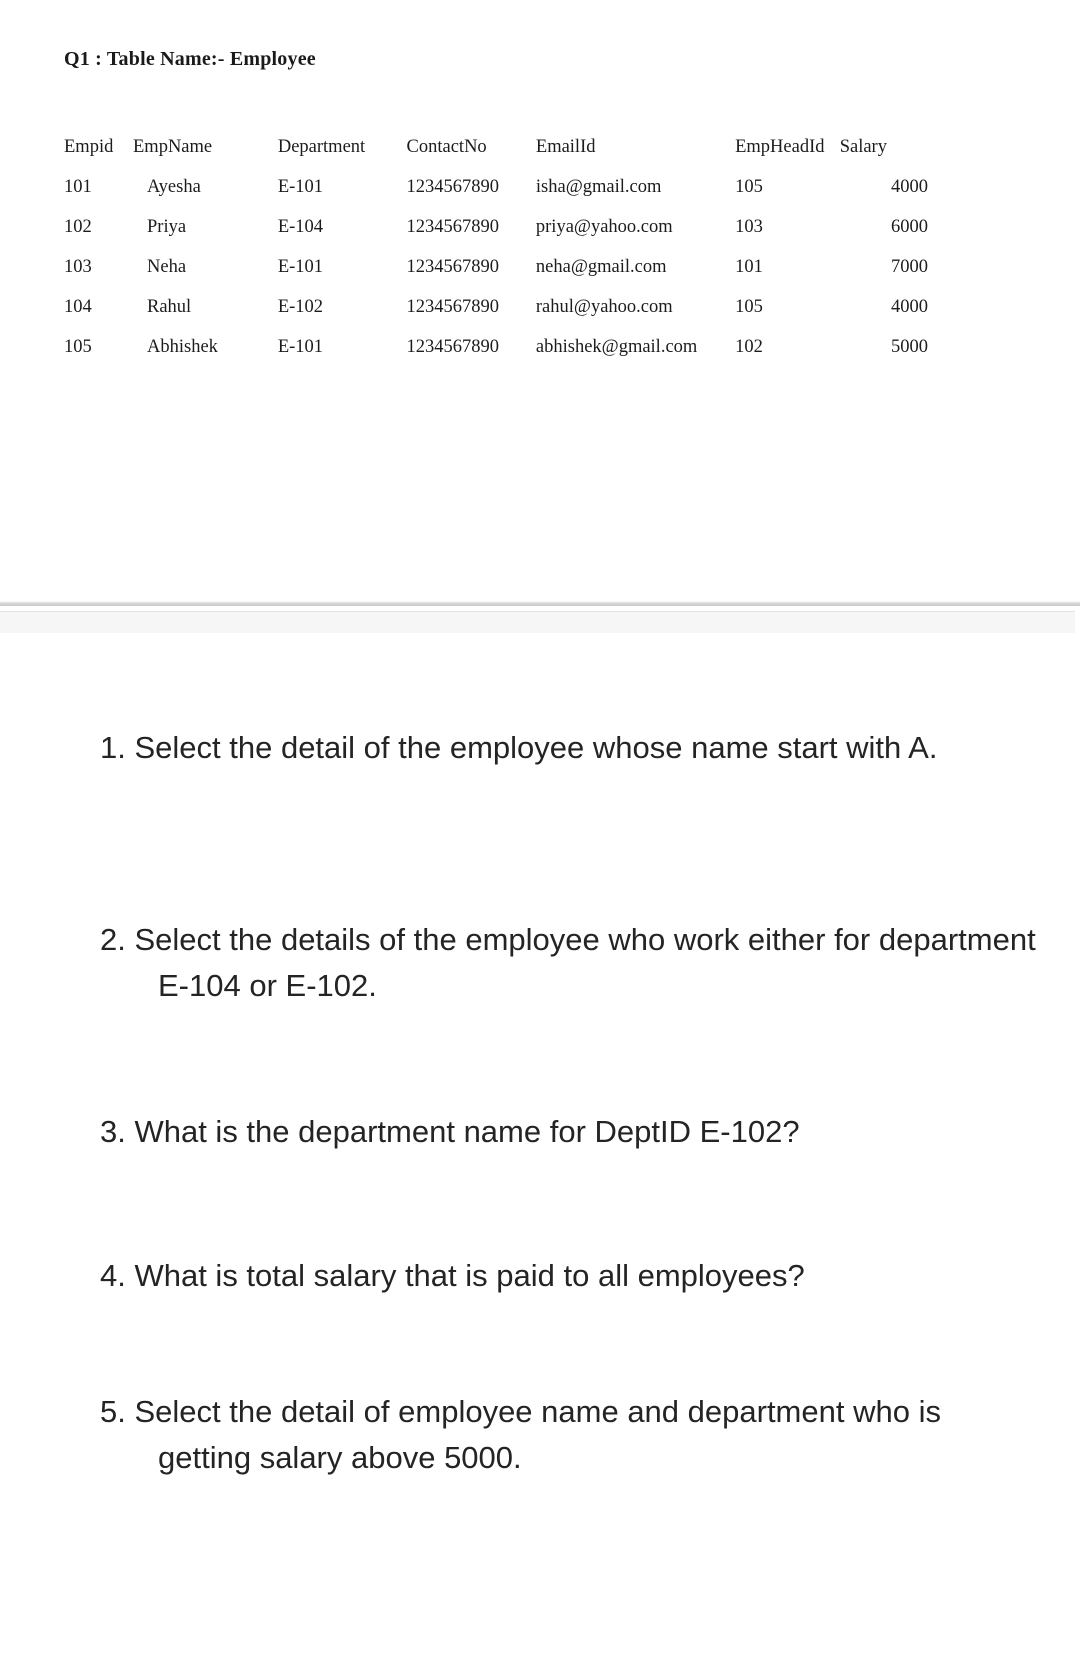  I want to click on cell-salary: 7000, so click(909, 267).